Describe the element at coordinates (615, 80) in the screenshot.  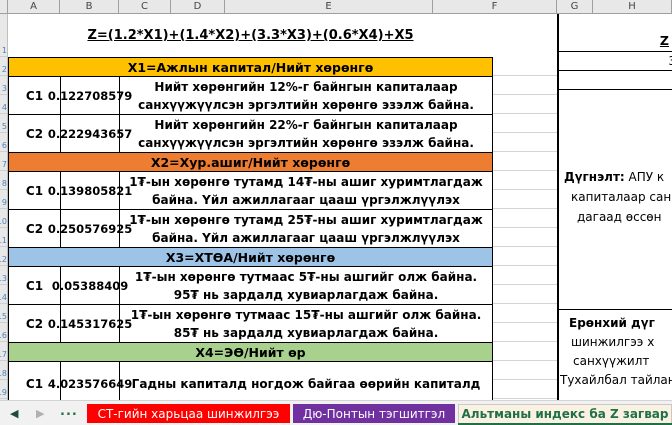
I see `empty-cell` at that location.